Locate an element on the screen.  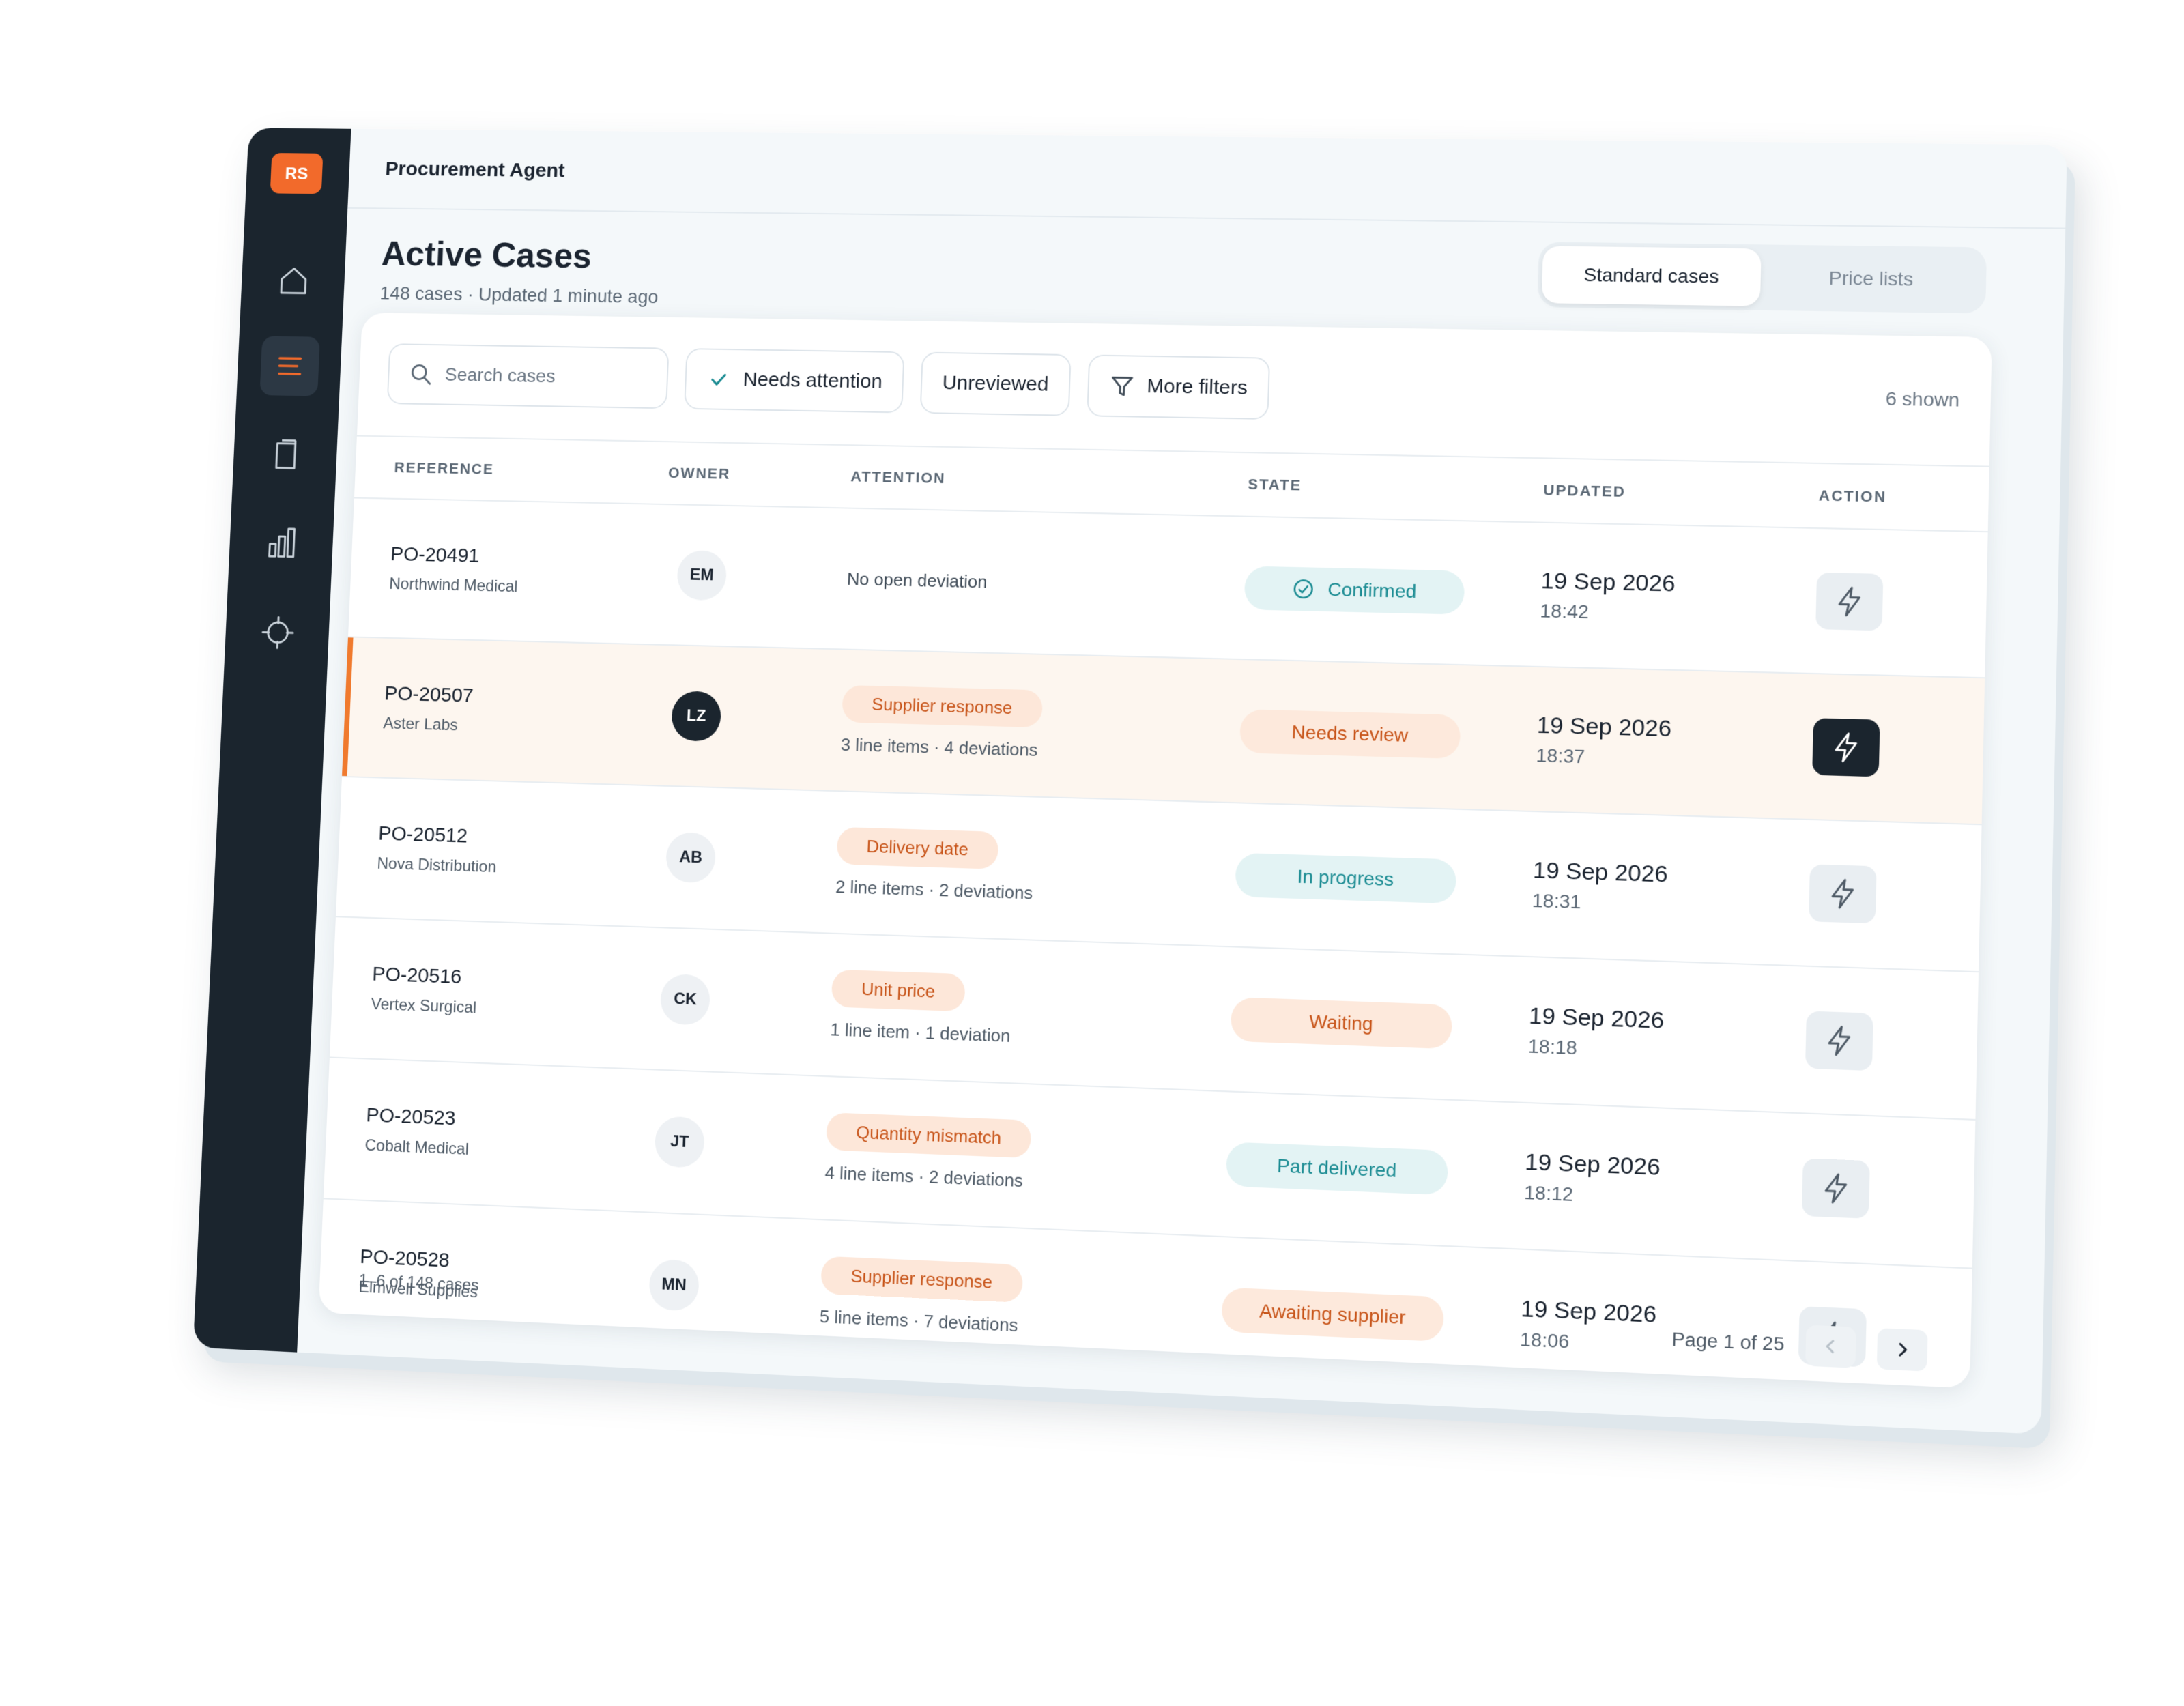
status-badge: Waiting is located at coordinates (1341, 1024).